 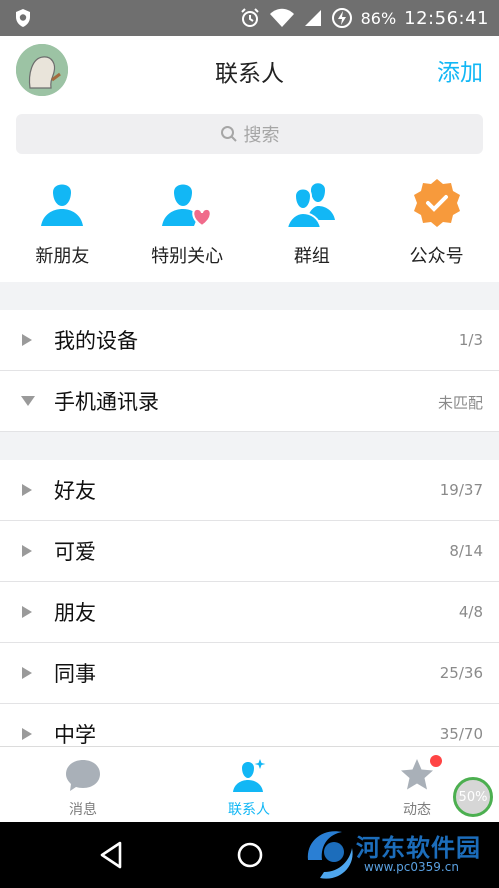 What do you see at coordinates (250, 855) in the screenshot?
I see `home-icon` at bounding box center [250, 855].